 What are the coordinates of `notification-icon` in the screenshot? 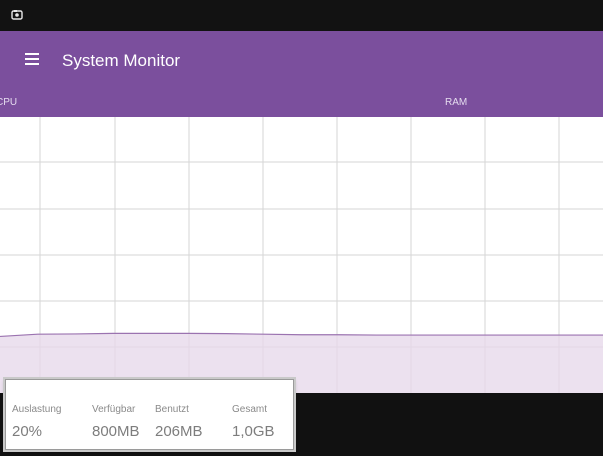 It's located at (17, 15).